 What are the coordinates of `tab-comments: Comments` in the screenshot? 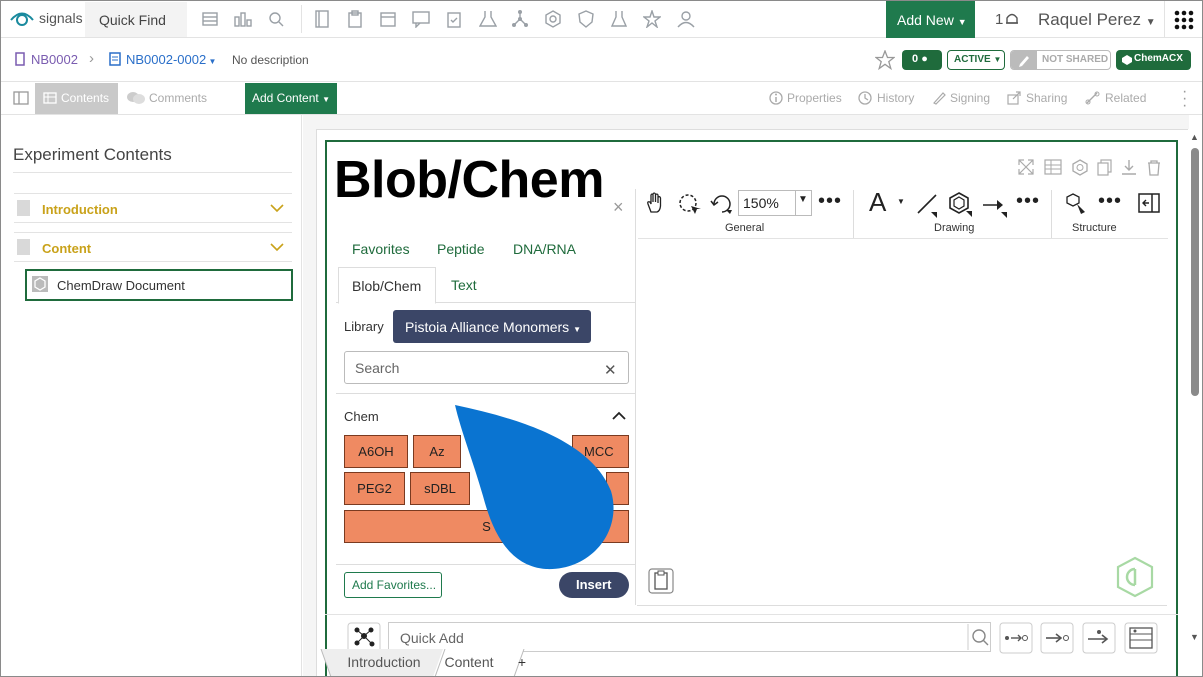 It's located at (178, 98).